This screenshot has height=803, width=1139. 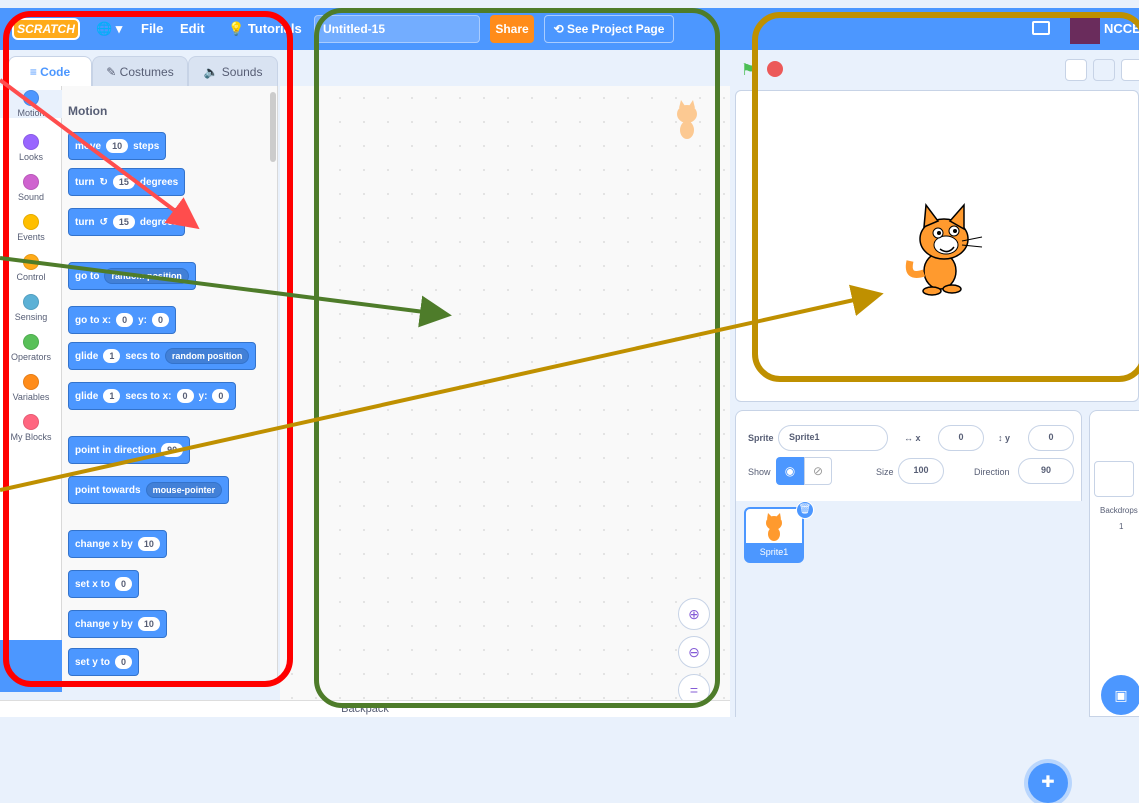 I want to click on block-move-steps: move 10 steps, so click(x=117, y=146).